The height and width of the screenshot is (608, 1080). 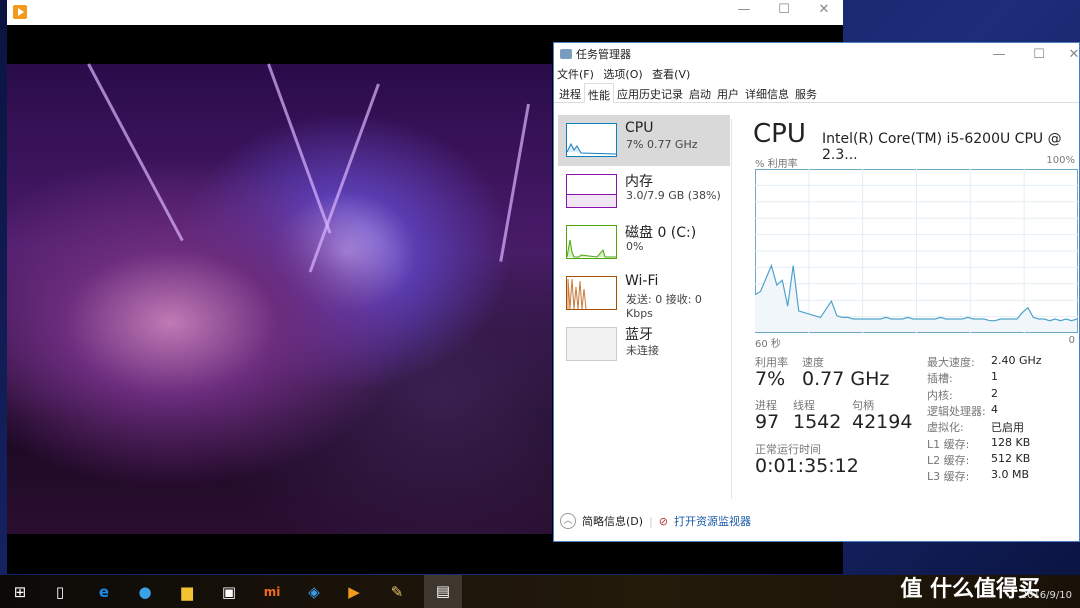 I want to click on window-title: 任务管理器, so click(x=603, y=54).